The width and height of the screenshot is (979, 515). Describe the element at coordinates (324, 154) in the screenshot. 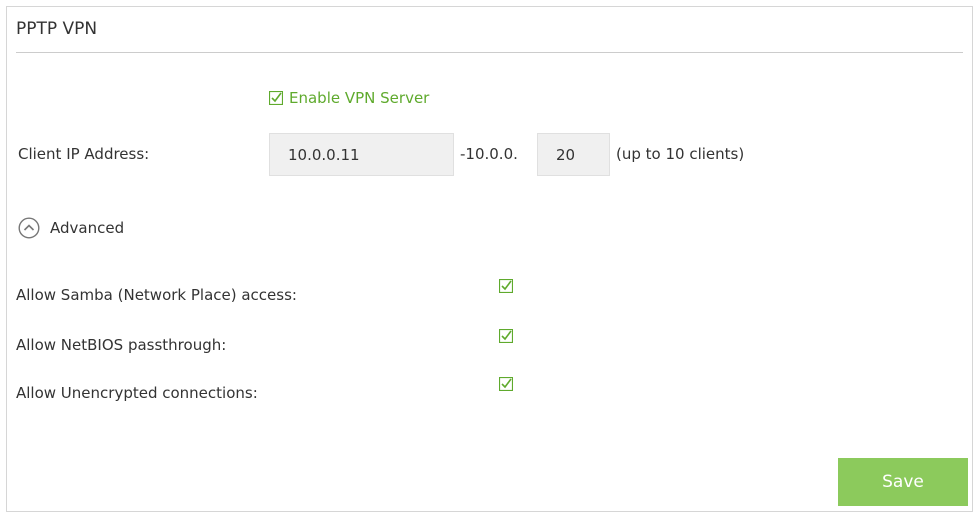

I see `client-ip-start-value: 10.0.0.11` at that location.